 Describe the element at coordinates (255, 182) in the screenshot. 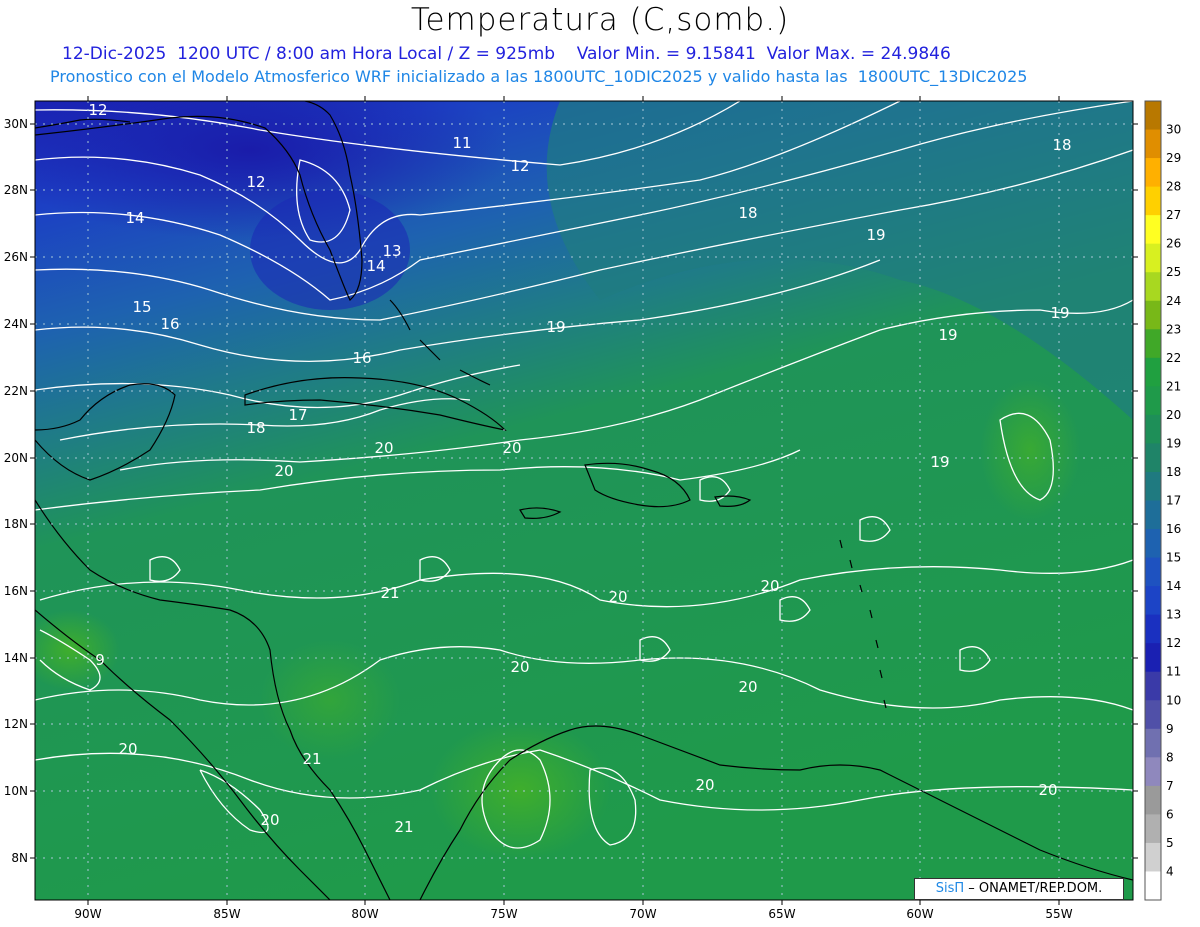

I see `isotherm-label: 12` at that location.